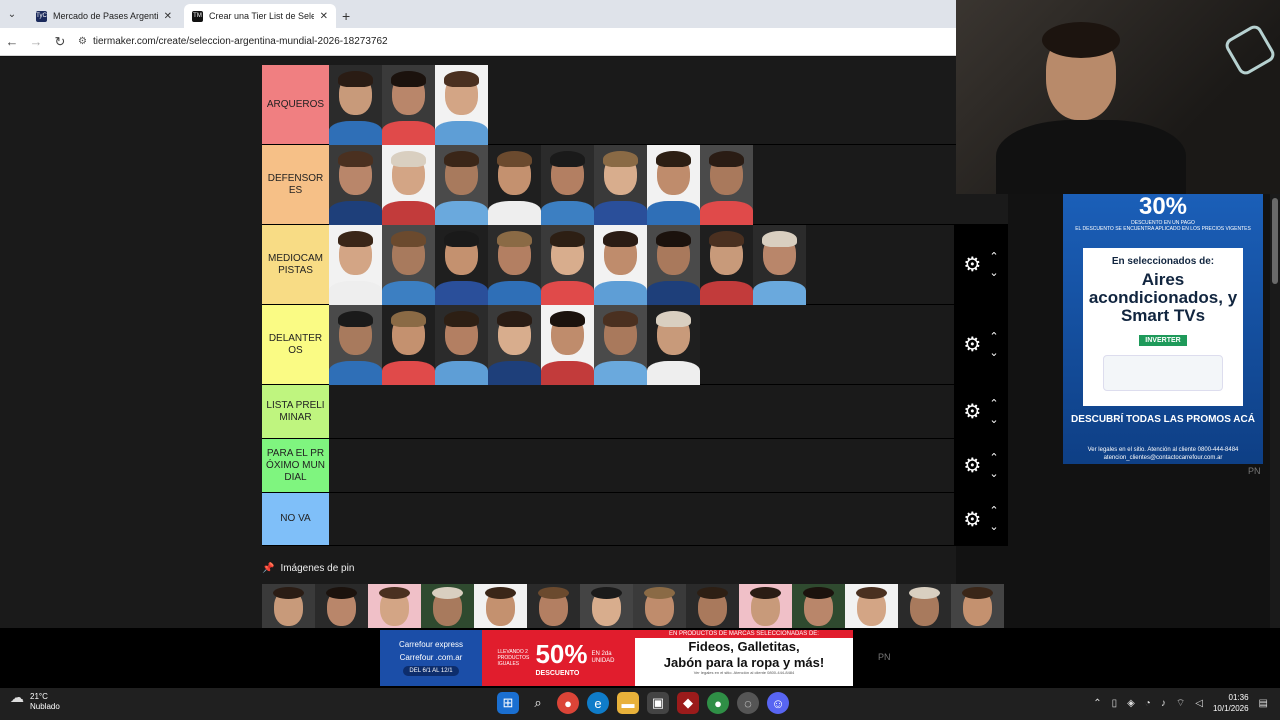  Describe the element at coordinates (1275, 441) in the screenshot. I see `page-scrollbar` at that location.